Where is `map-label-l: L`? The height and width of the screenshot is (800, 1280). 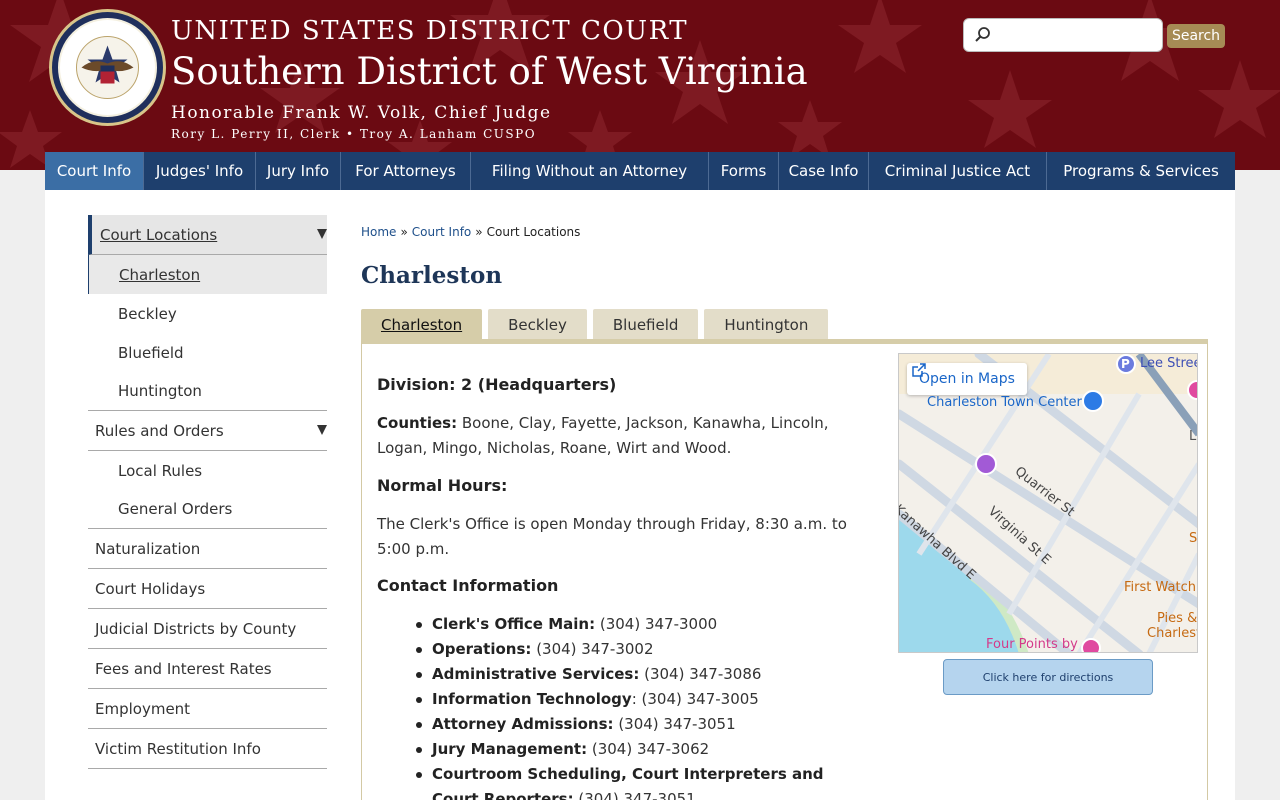 map-label-l: L is located at coordinates (1193, 436).